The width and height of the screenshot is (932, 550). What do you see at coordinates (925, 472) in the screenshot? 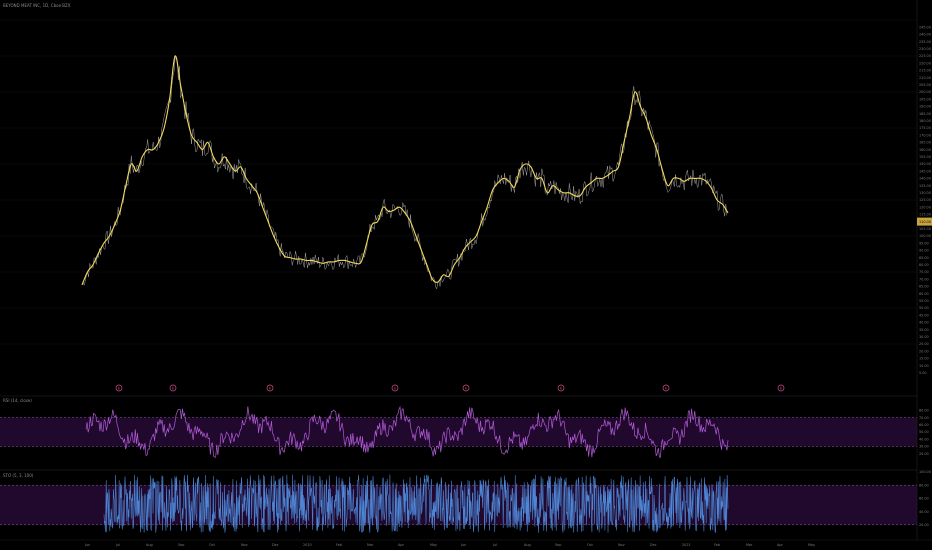
I see `stoch-tick-label: 100.00` at bounding box center [925, 472].